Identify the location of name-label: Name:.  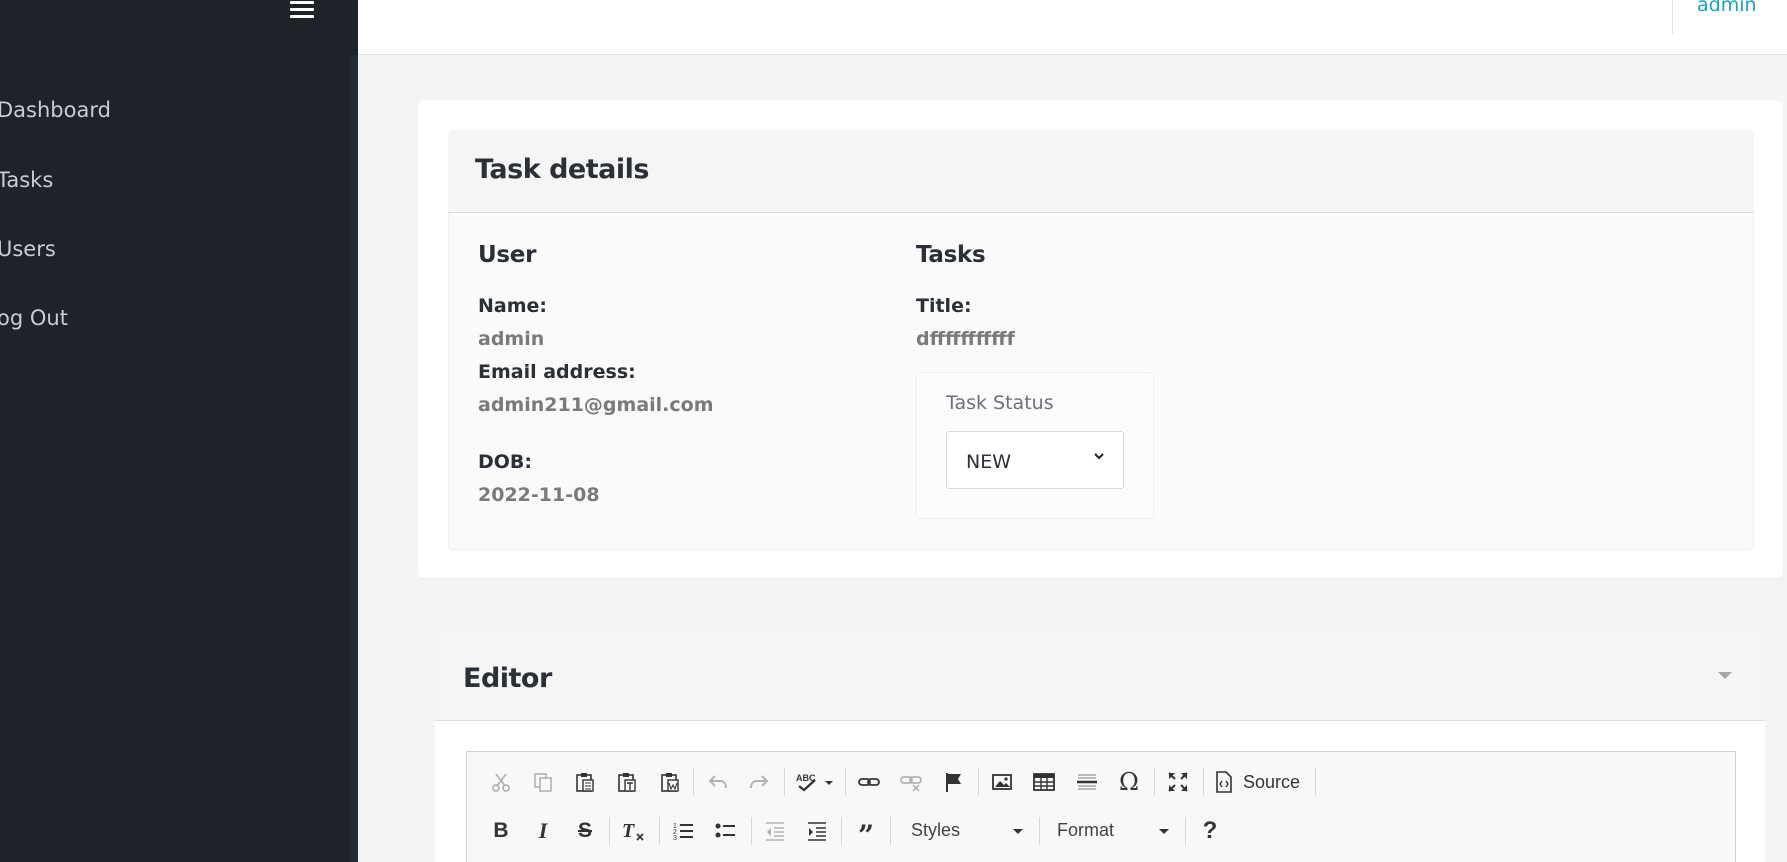
(513, 306).